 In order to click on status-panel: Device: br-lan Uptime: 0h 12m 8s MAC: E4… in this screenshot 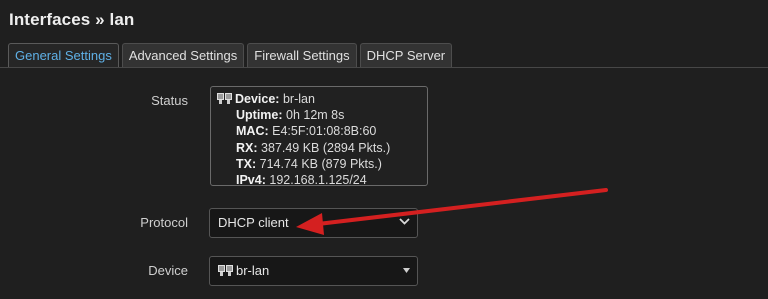, I will do `click(319, 137)`.